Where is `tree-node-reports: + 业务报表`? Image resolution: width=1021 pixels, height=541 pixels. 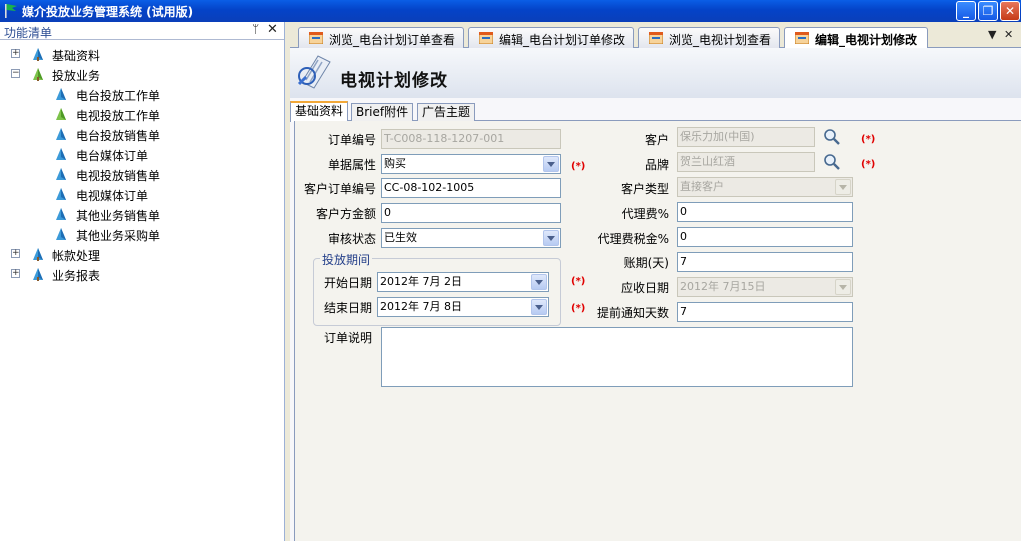 tree-node-reports: + 业务报表 is located at coordinates (142, 274).